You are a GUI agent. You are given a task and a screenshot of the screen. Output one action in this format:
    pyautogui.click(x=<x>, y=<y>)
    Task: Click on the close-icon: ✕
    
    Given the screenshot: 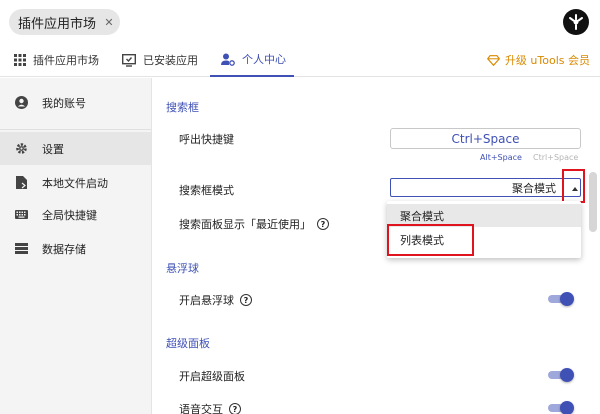 What is the action you would take?
    pyautogui.click(x=109, y=22)
    